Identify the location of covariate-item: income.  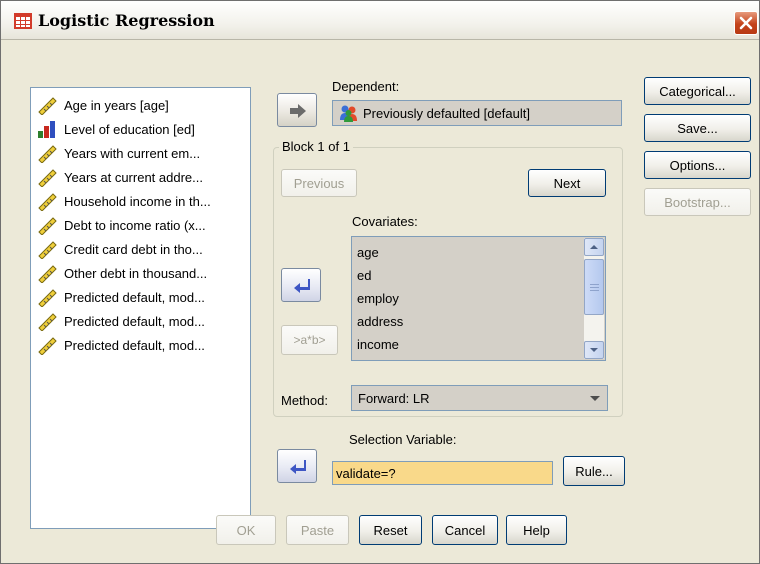
(378, 344).